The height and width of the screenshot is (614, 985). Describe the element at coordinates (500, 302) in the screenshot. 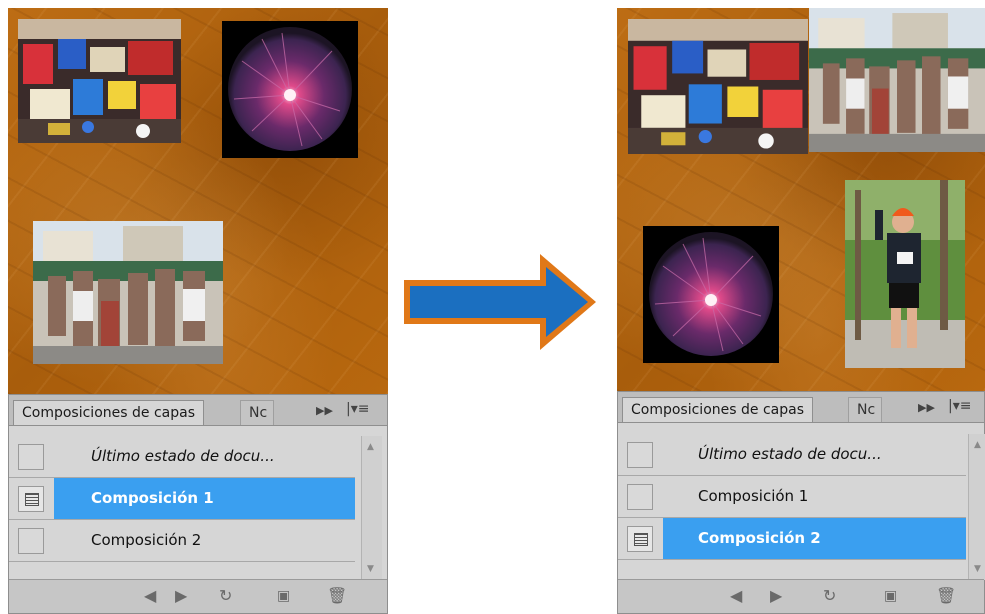

I see `arrow-right-icon` at that location.